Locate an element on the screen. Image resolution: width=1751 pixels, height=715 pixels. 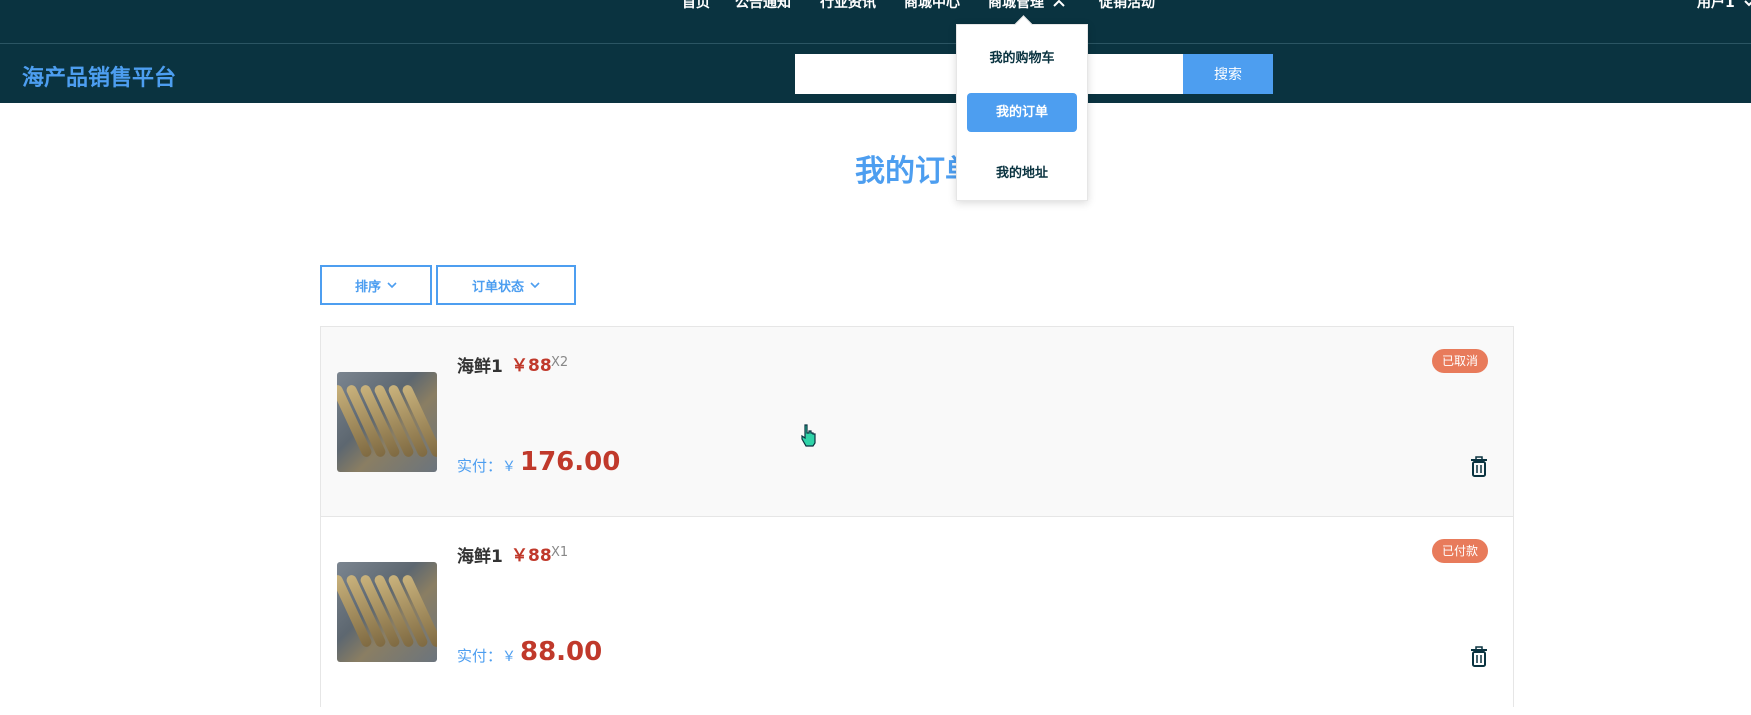
nav-industry-news: 行业资讯 is located at coordinates (848, 6).